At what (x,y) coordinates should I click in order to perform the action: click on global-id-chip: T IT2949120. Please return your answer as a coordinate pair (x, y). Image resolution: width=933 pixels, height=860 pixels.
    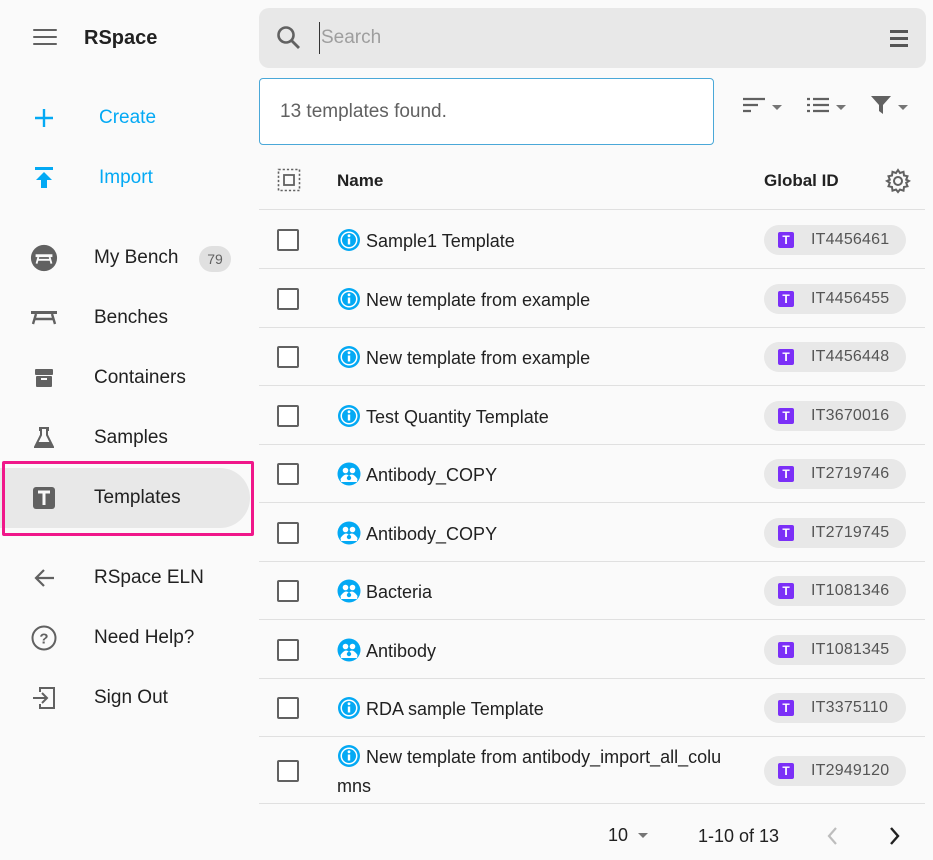
    Looking at the image, I should click on (835, 771).